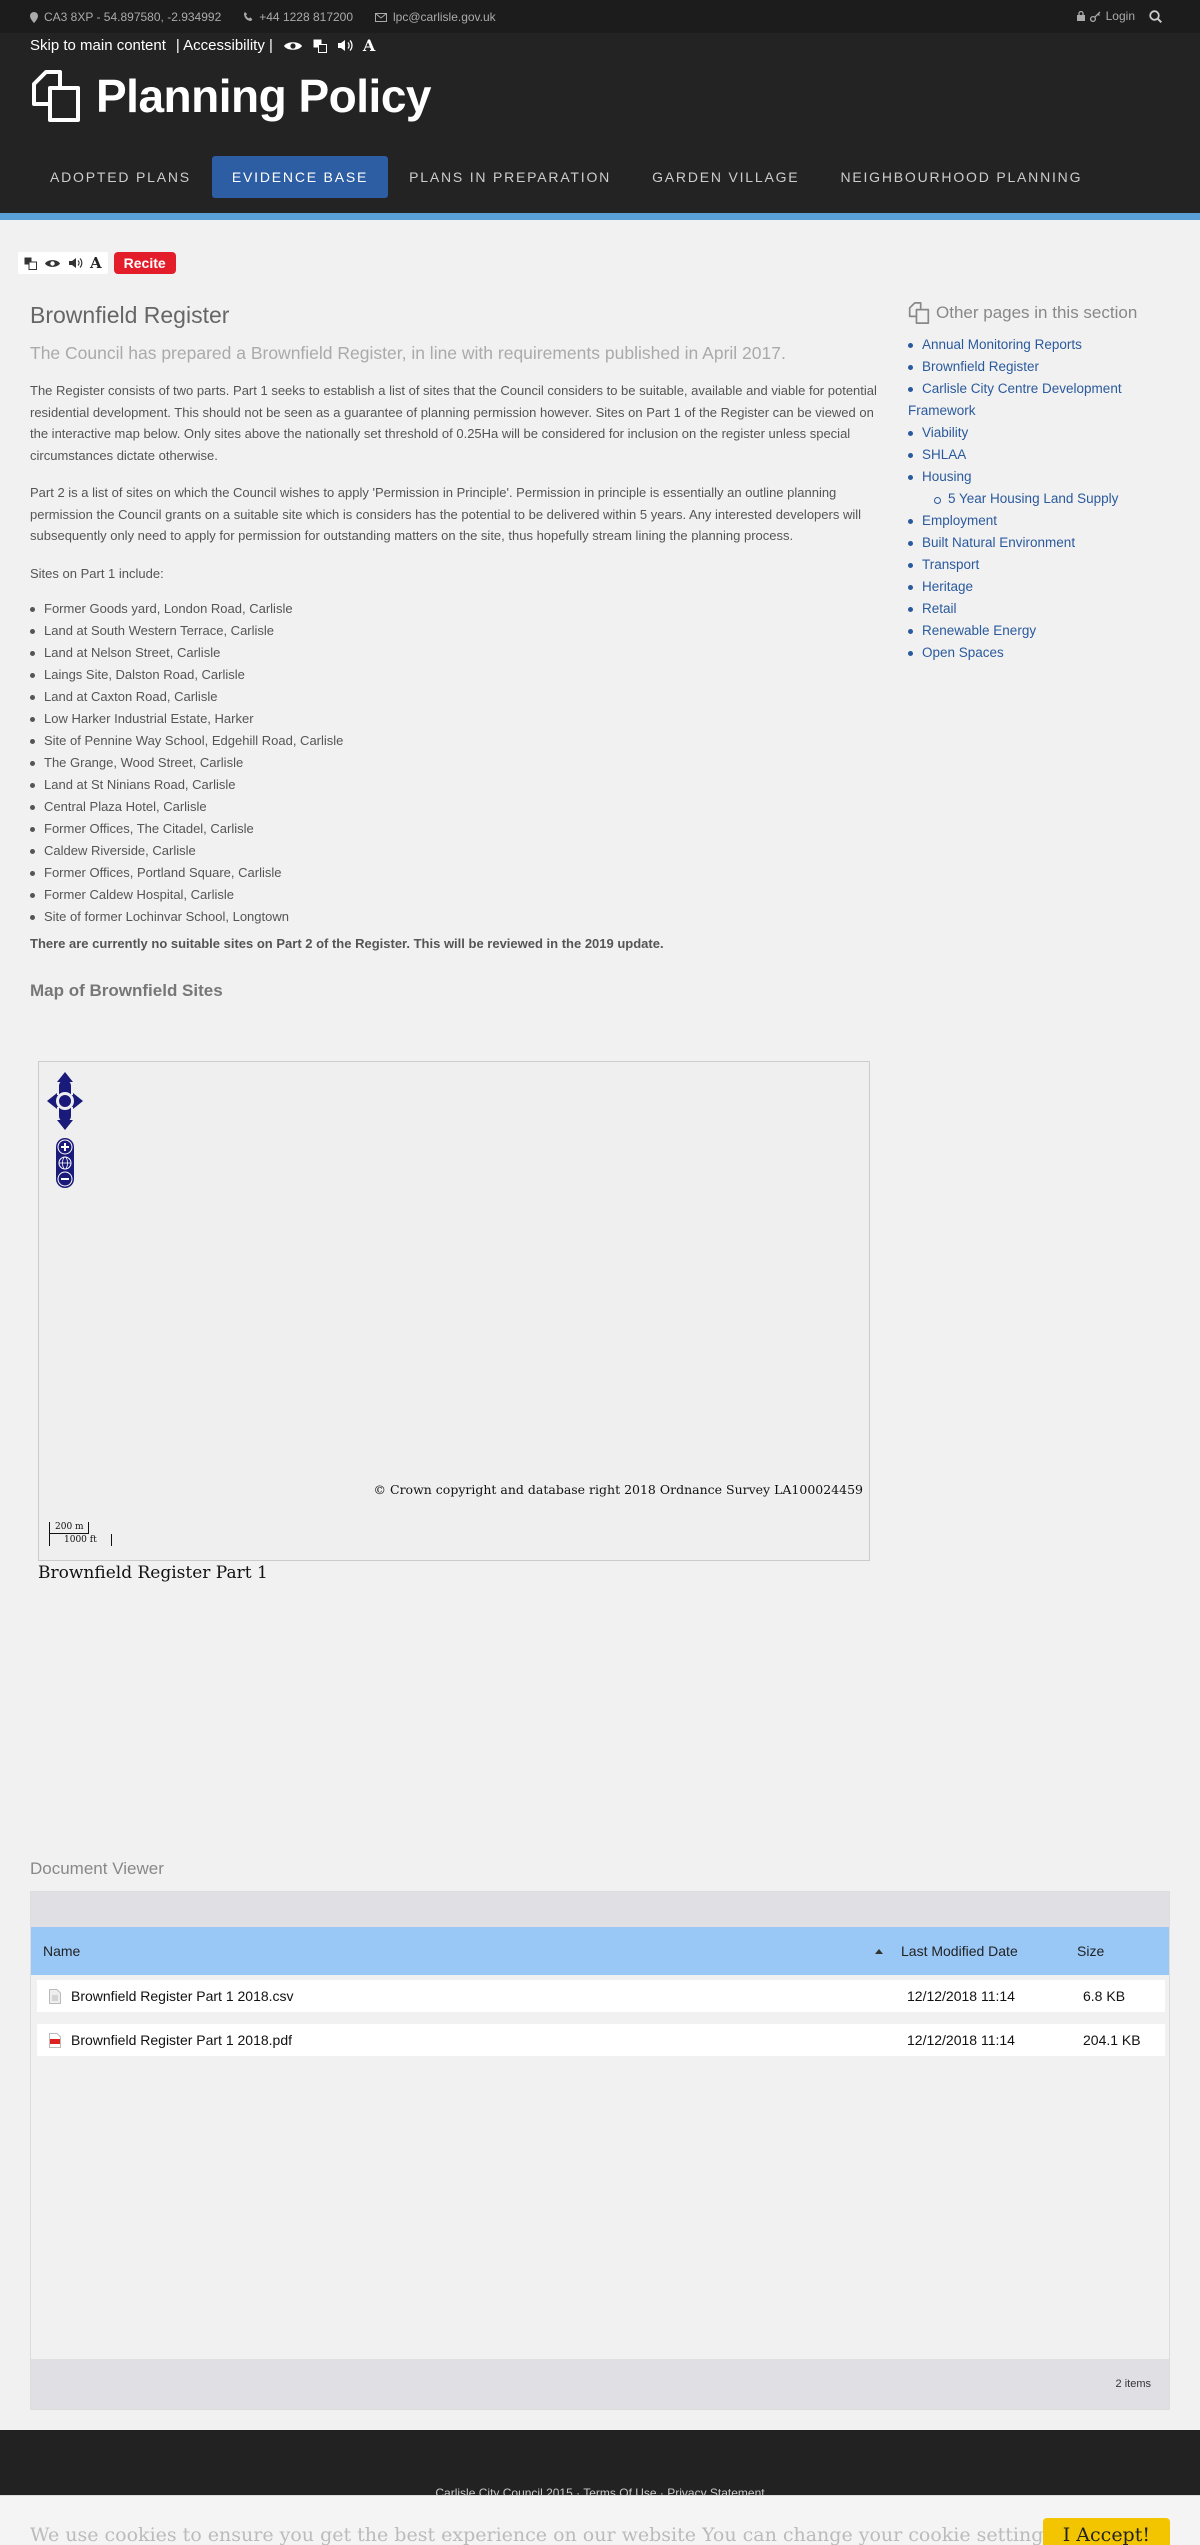  I want to click on recite-logo: Recite, so click(144, 263).